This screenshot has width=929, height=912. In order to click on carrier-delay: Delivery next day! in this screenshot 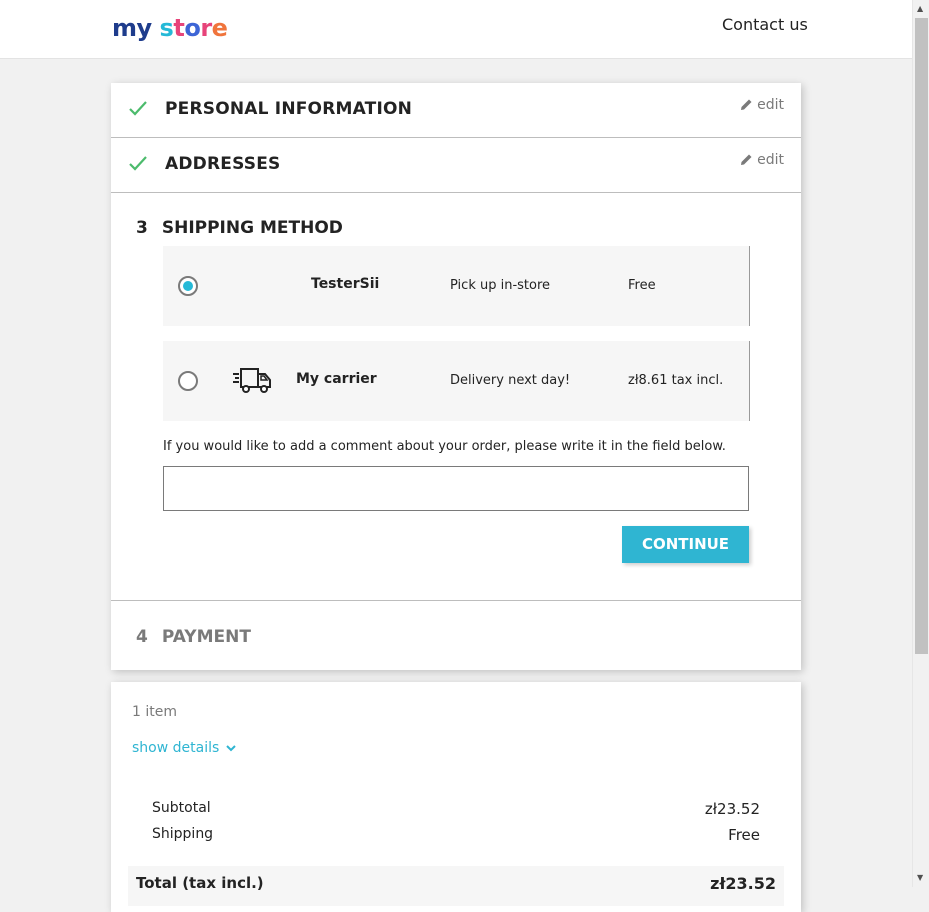, I will do `click(510, 380)`.